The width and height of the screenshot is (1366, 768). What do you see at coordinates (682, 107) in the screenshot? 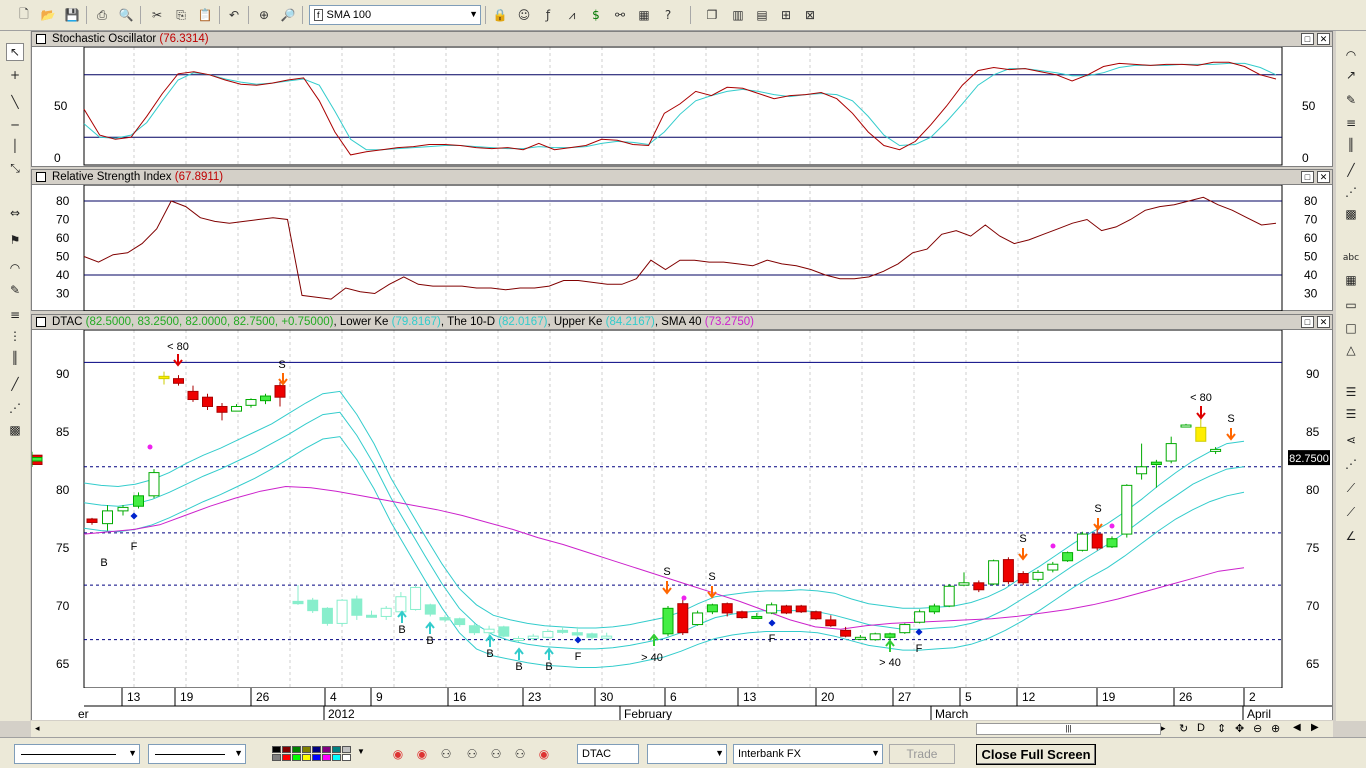
I see `stochastic-chart: 50 50 0 0` at bounding box center [682, 107].